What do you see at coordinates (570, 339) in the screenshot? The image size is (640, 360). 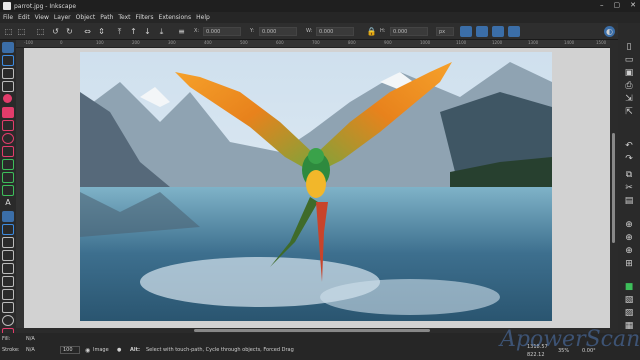 I see `watermark: ApowerScan` at bounding box center [570, 339].